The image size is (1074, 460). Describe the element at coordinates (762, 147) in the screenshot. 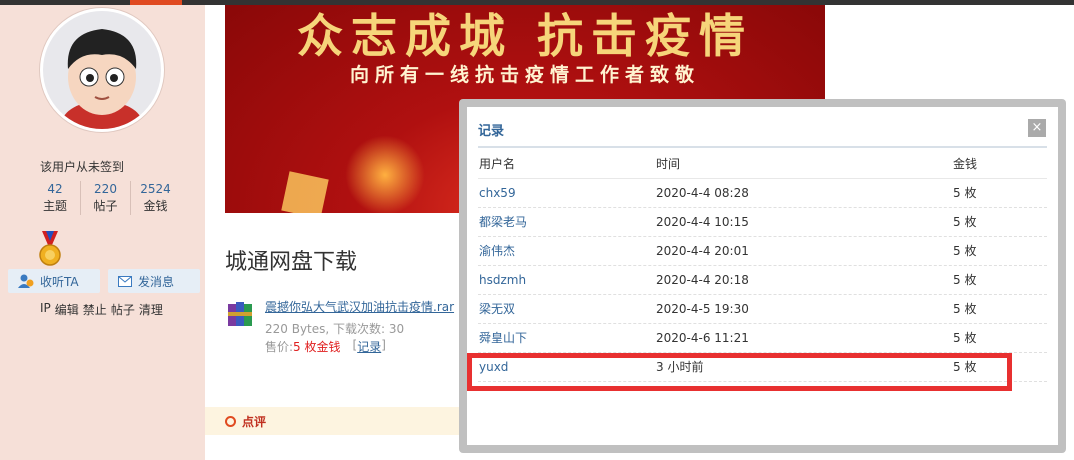

I see `dialog-divider` at that location.